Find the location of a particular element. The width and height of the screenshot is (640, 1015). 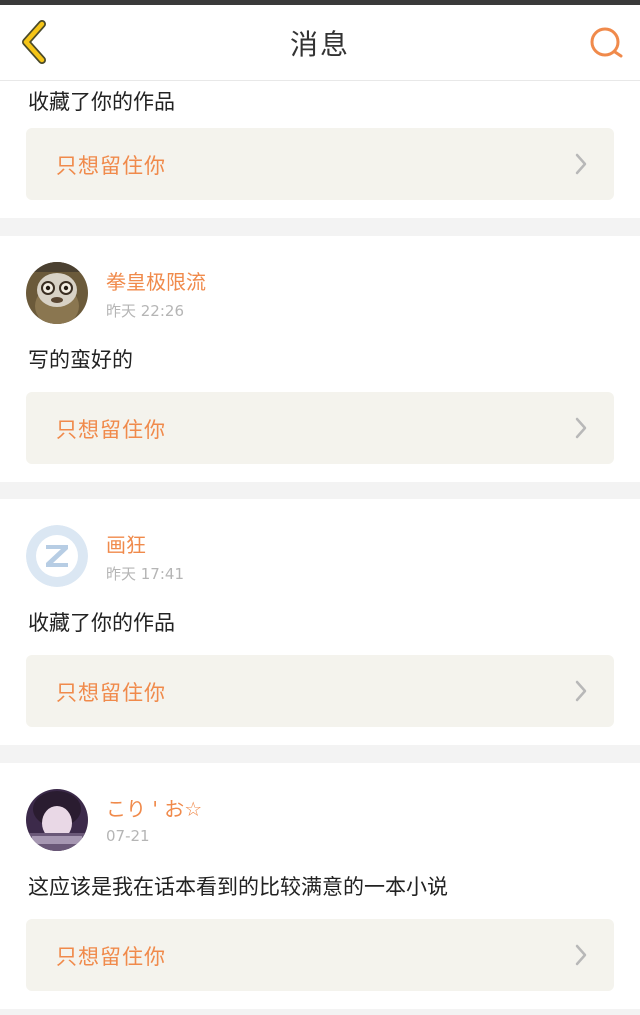

user-name: 拳皇极限流 is located at coordinates (156, 280).